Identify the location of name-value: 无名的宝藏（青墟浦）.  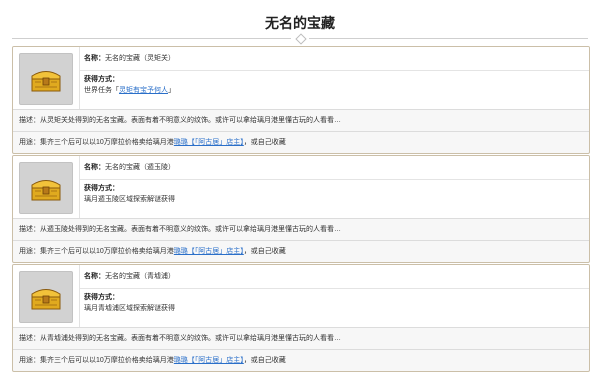
(140, 276).